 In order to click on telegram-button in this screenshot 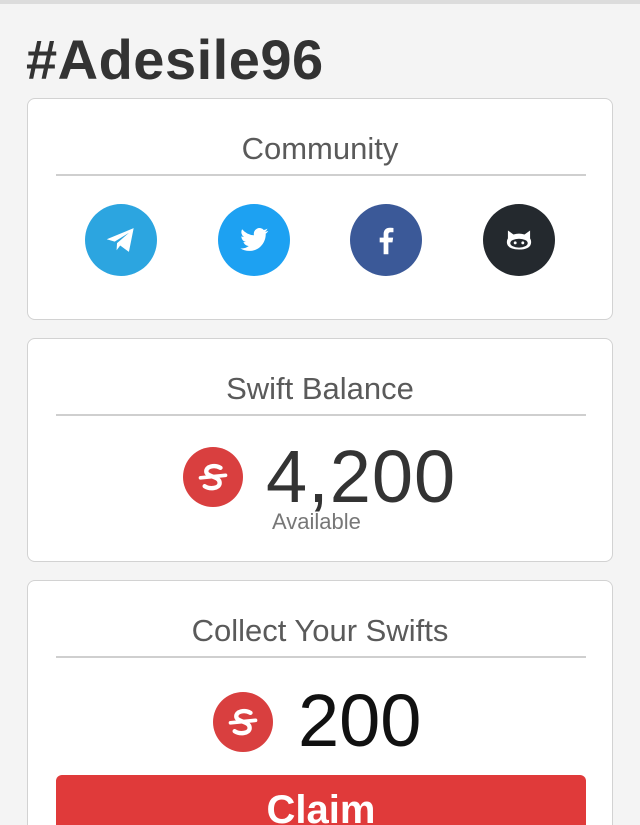, I will do `click(121, 240)`.